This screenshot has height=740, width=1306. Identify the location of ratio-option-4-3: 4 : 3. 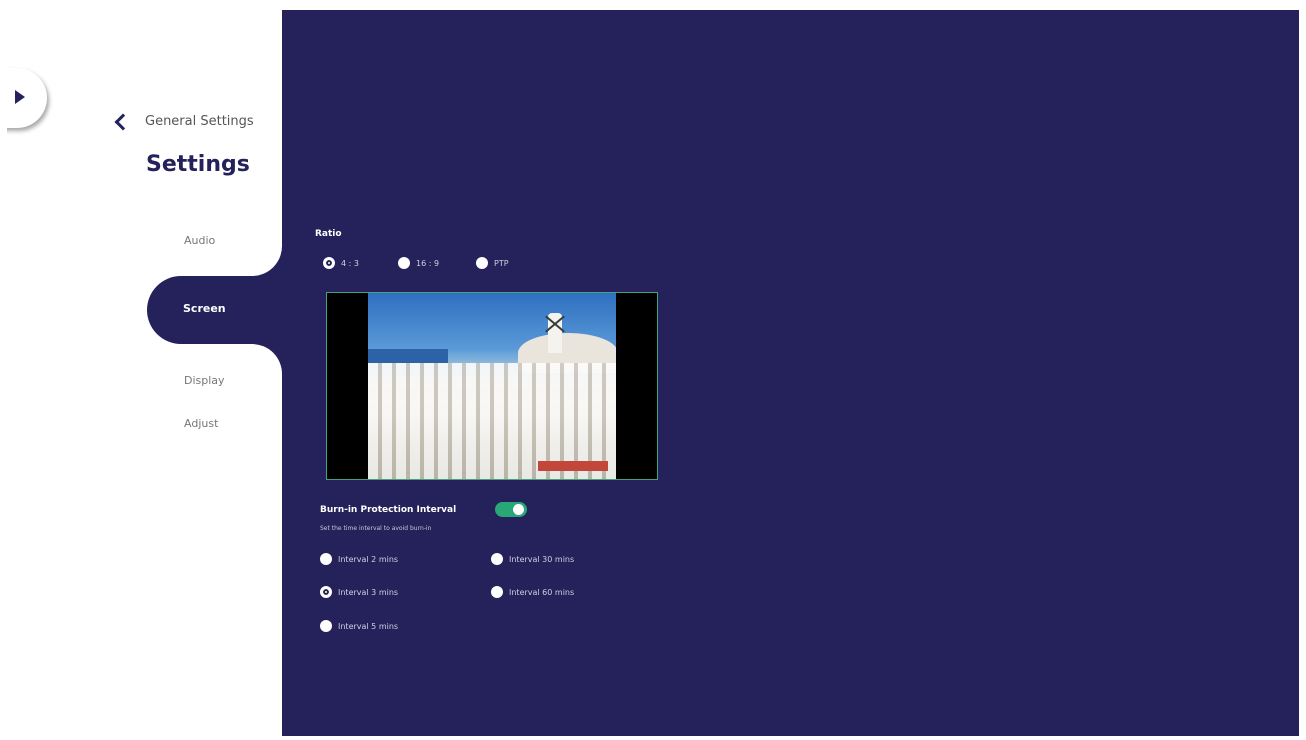
(341, 263).